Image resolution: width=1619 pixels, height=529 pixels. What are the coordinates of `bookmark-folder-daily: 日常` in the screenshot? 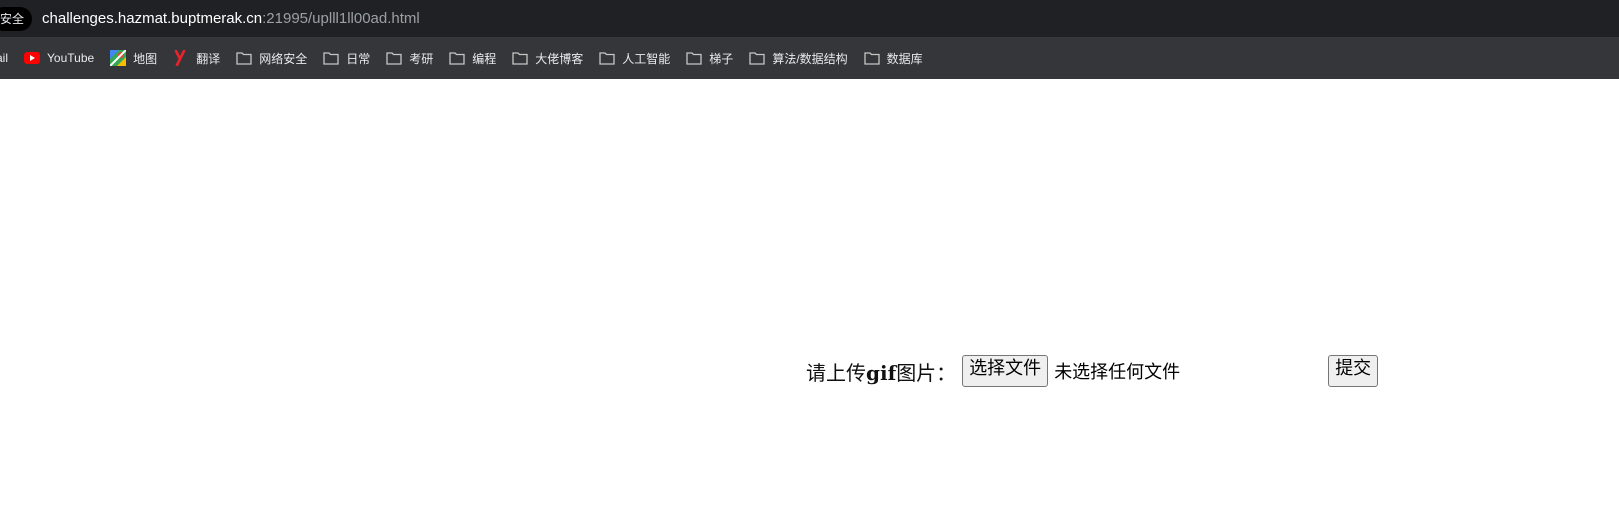 It's located at (346, 58).